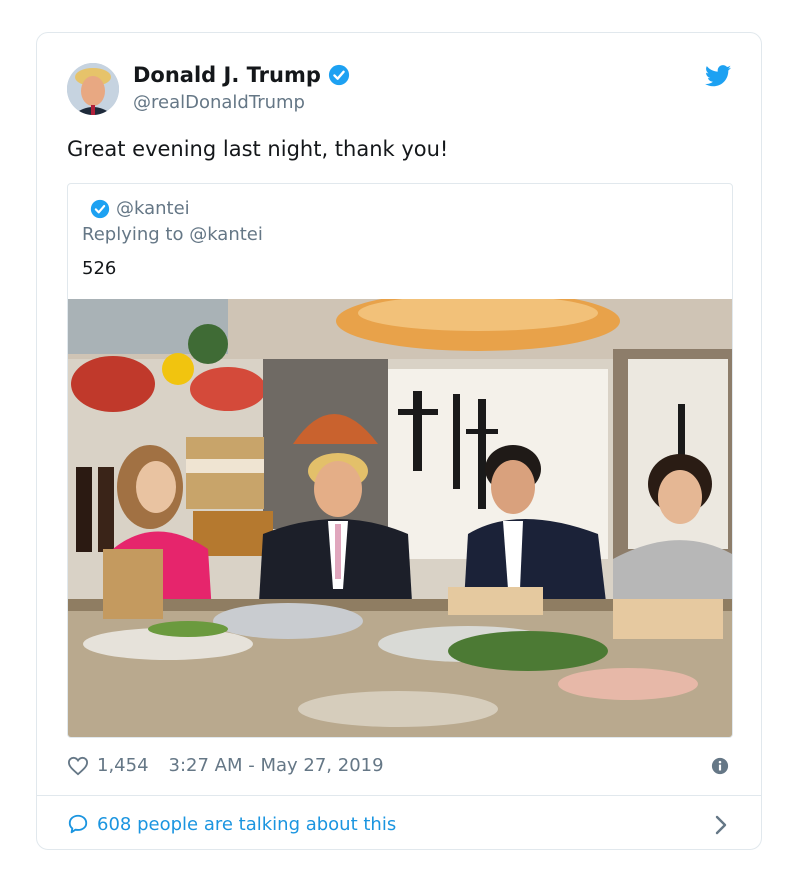 Image resolution: width=799 pixels, height=887 pixels. What do you see at coordinates (93, 89) in the screenshot?
I see `avatar` at bounding box center [93, 89].